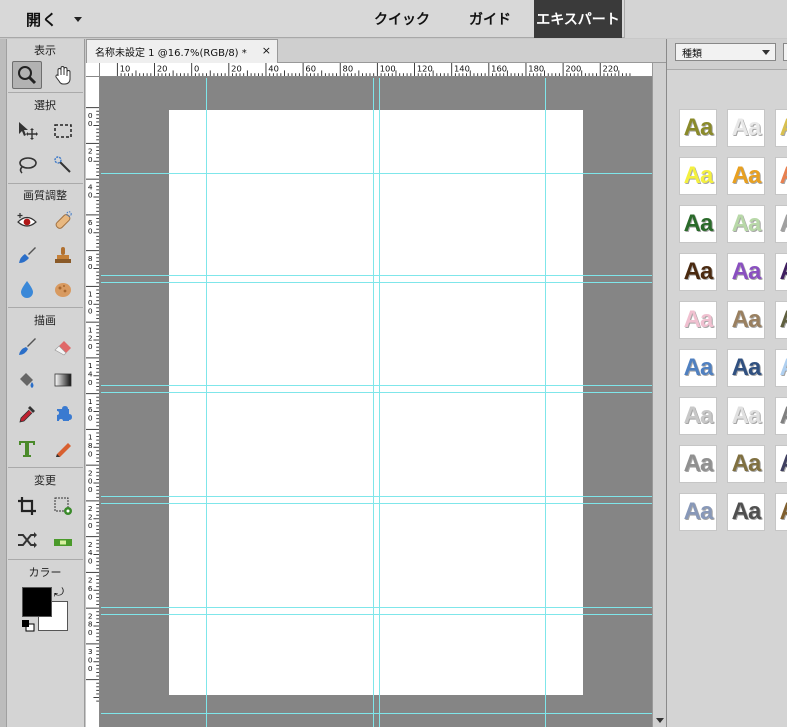 Image resolution: width=787 pixels, height=727 pixels. Describe the element at coordinates (273, 68) in the screenshot. I see `ruler-label: 40` at that location.